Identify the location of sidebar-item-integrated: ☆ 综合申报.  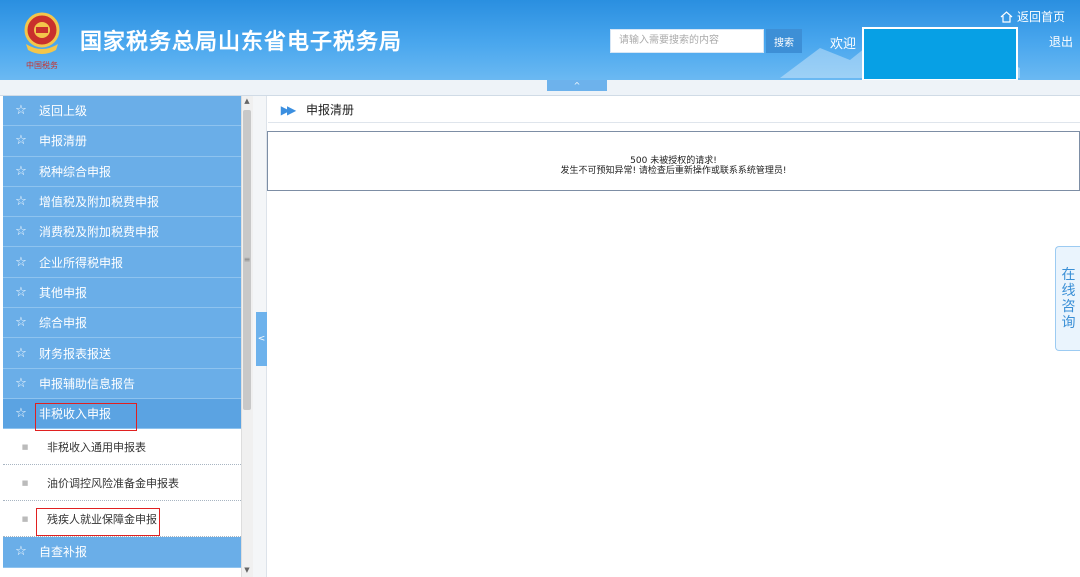
(122, 323).